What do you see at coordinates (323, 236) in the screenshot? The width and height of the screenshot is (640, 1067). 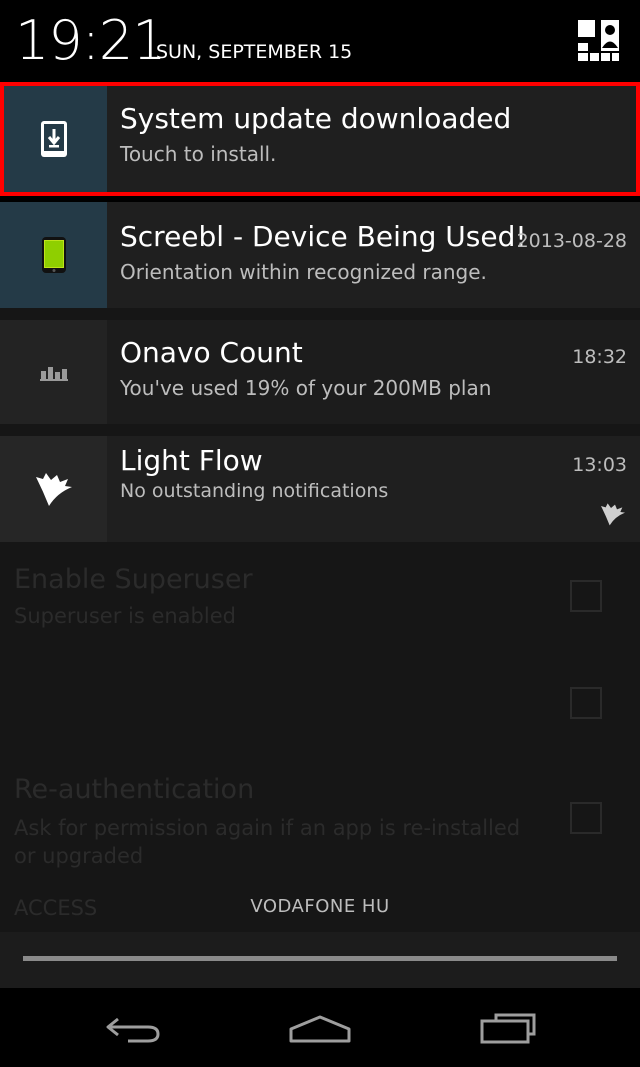 I see `notification-title: Screebl - Device Being Used!` at bounding box center [323, 236].